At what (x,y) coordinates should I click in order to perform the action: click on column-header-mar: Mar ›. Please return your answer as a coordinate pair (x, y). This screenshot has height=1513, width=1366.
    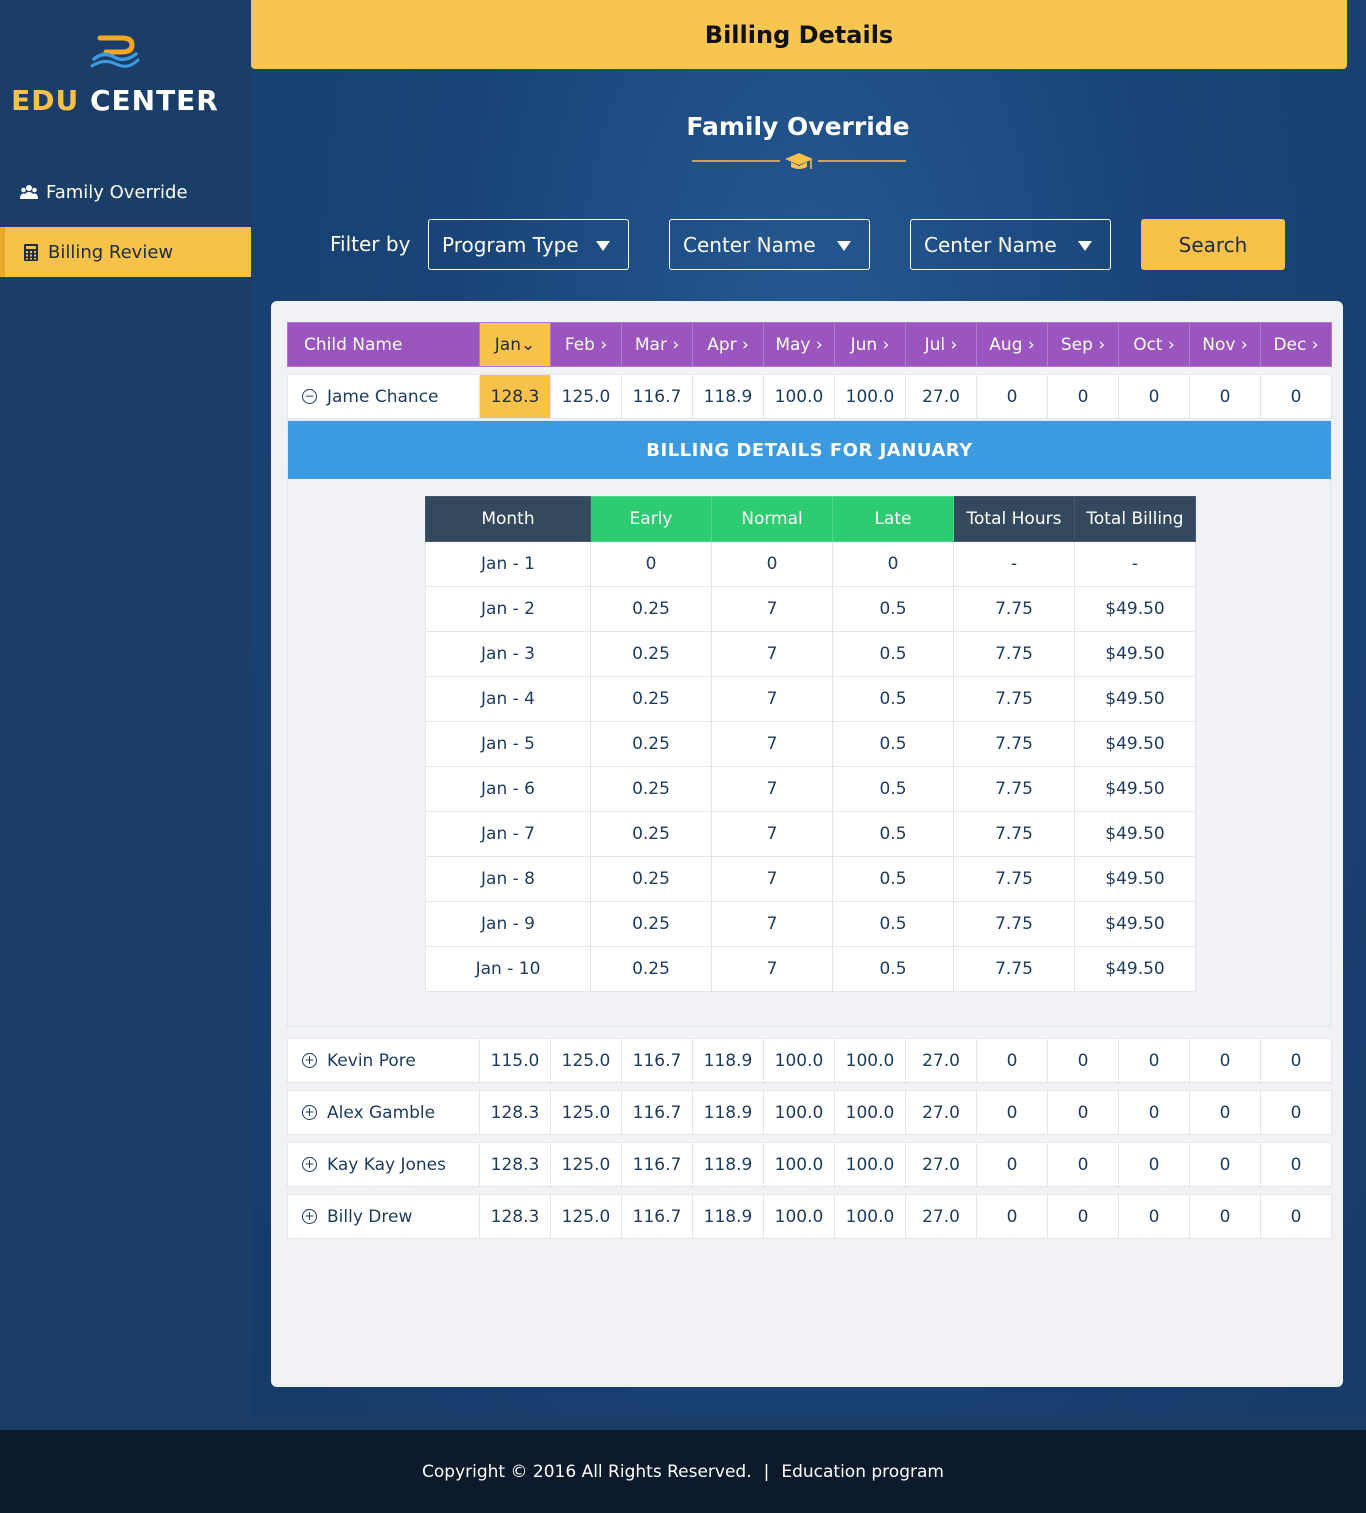
    Looking at the image, I should click on (657, 344).